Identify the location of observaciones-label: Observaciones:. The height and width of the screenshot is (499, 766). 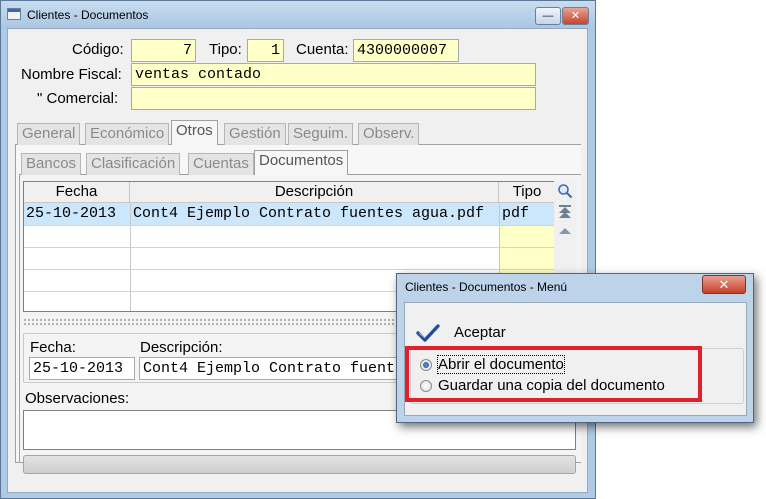
(77, 398).